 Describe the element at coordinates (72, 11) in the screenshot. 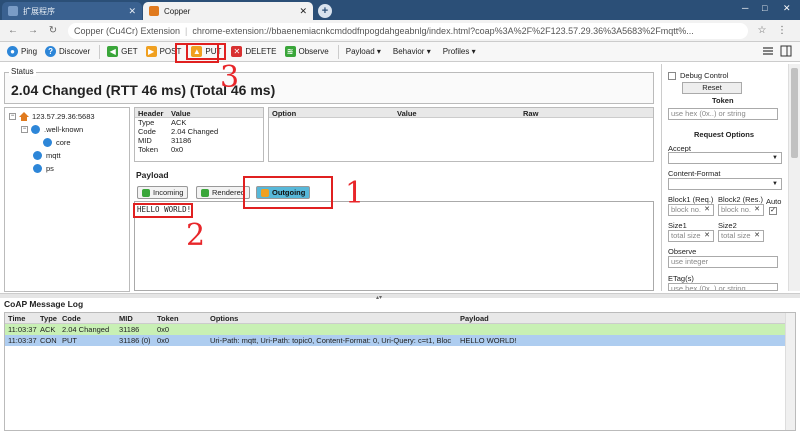

I see `tab-extensions: 扩展程序 ✕` at that location.